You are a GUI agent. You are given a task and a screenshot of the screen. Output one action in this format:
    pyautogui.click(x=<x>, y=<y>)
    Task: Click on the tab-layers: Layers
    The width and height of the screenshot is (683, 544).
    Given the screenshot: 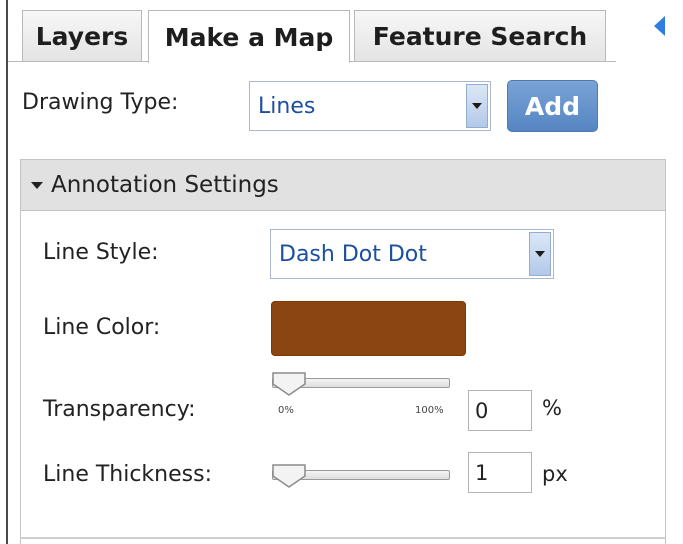 What is the action you would take?
    pyautogui.click(x=82, y=35)
    